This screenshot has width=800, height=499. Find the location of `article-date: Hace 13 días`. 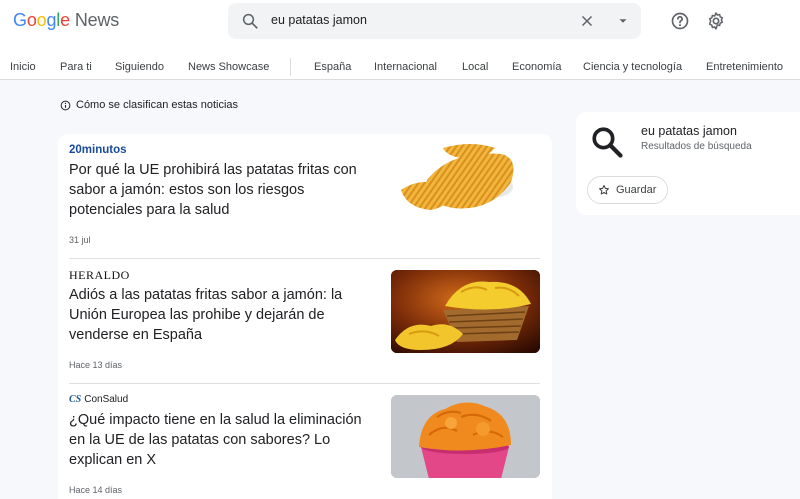

article-date: Hace 13 días is located at coordinates (96, 365).